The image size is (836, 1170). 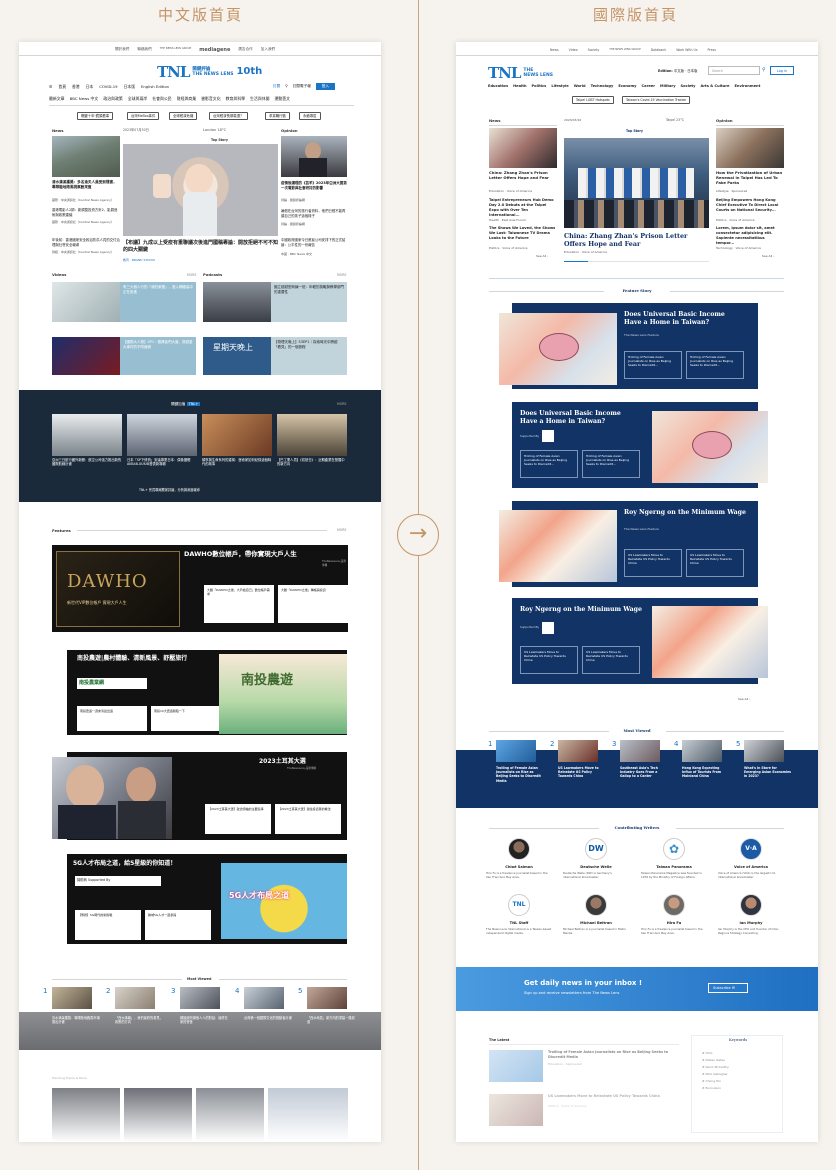 What do you see at coordinates (751, 867) in the screenshot?
I see `writer-name: Voice of America` at bounding box center [751, 867].